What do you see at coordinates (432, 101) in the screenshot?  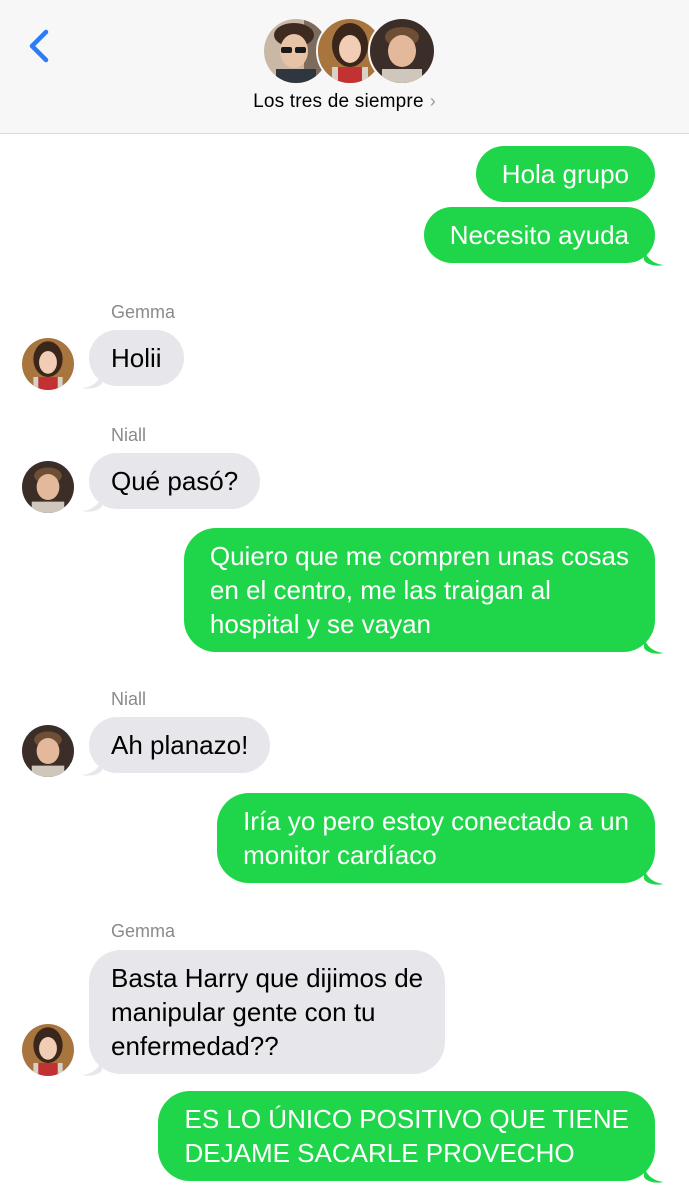 I see `chevron-right-icon: ›` at bounding box center [432, 101].